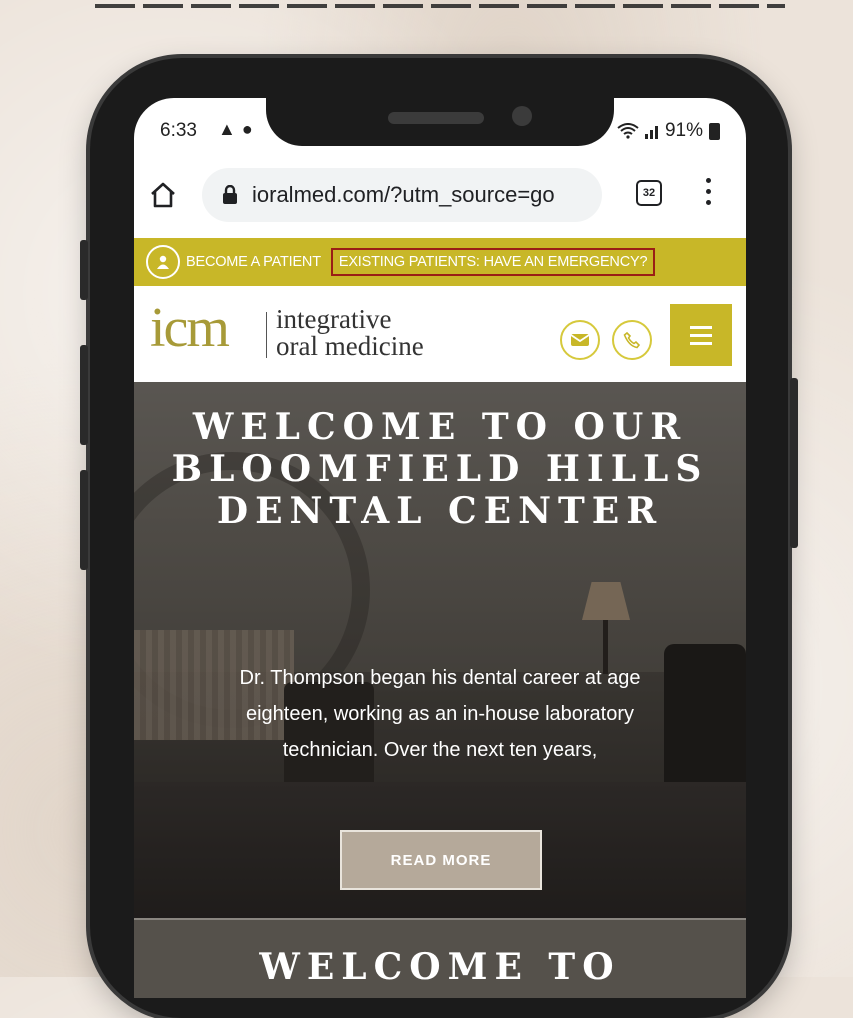 The width and height of the screenshot is (853, 1018). Describe the element at coordinates (683, 130) in the screenshot. I see `battery-percent: 91%` at that location.